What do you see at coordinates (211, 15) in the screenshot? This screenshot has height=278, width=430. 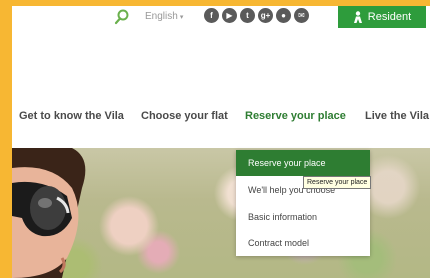 I see `facebook-icon: f` at bounding box center [211, 15].